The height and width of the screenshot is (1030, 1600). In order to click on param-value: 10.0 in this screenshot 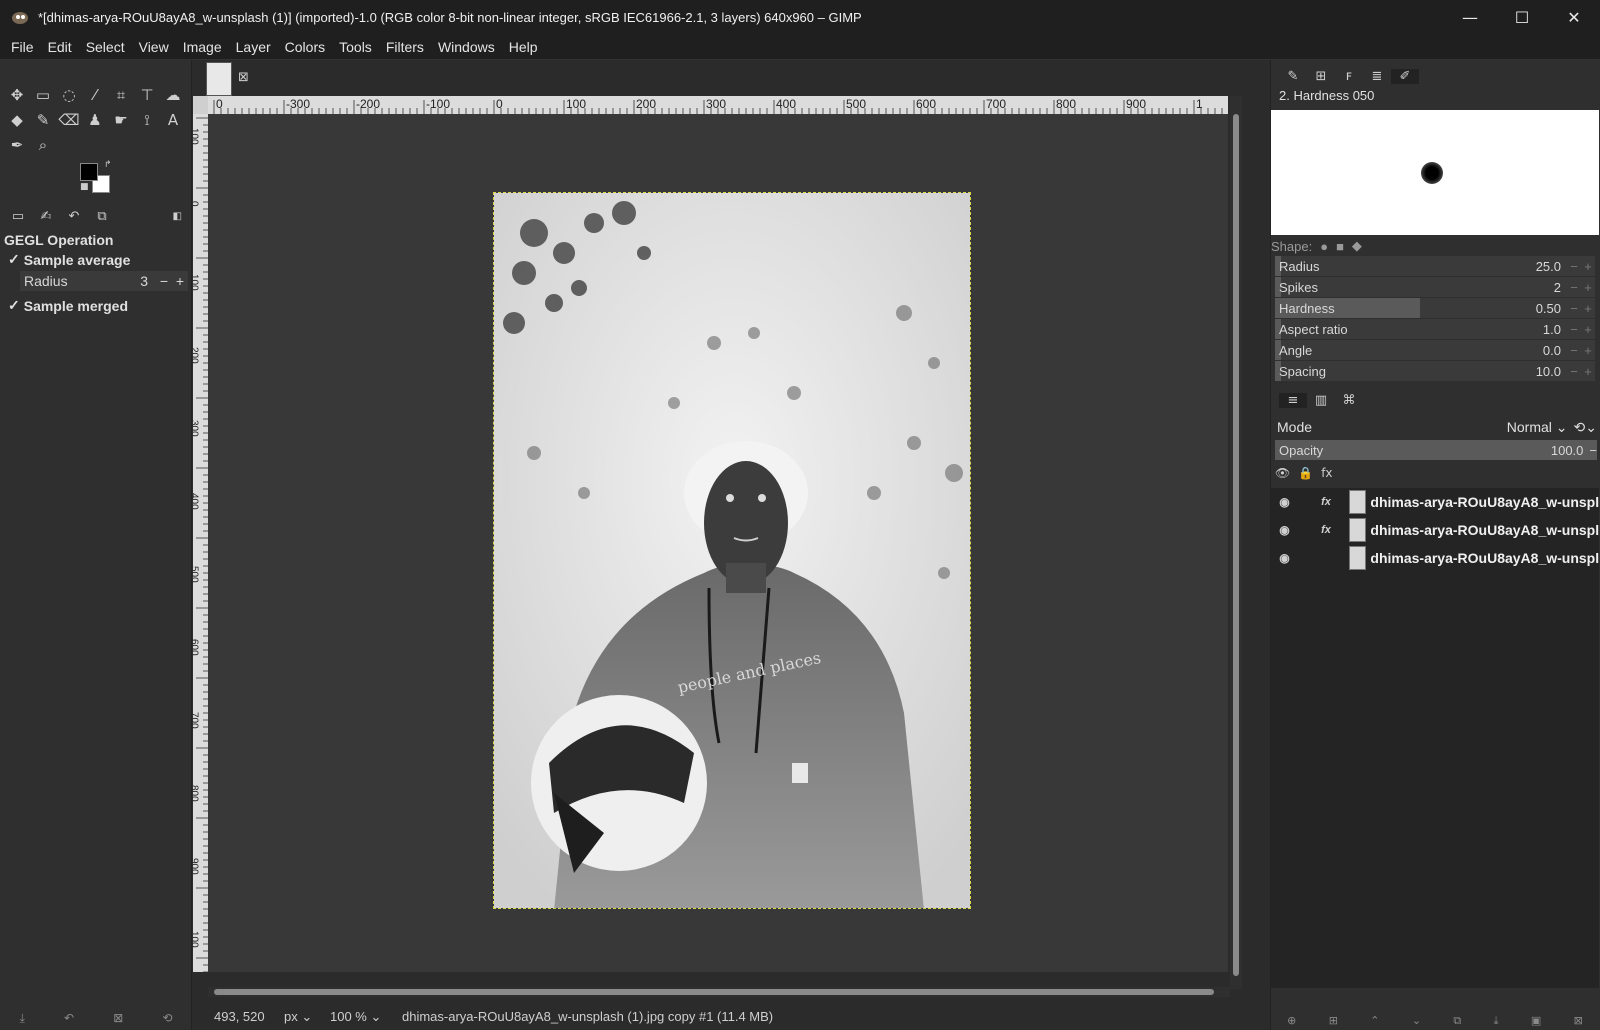, I will do `click(1537, 371)`.